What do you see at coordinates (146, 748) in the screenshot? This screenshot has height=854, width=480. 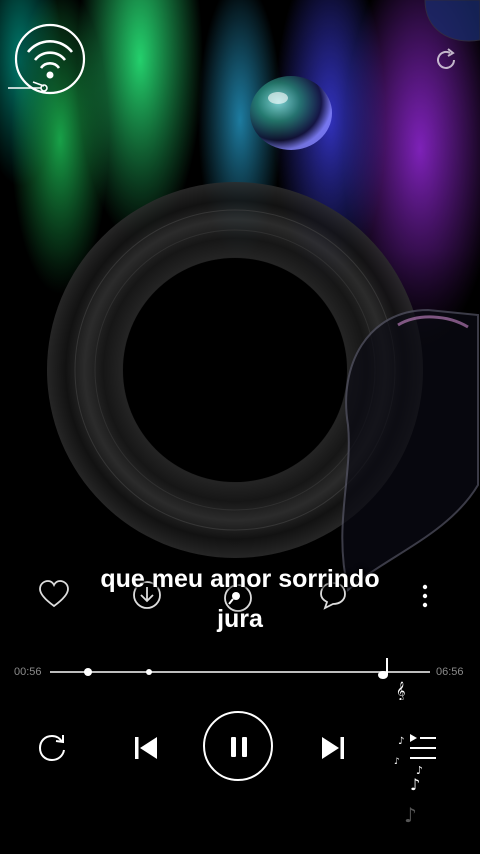 I see `skip-previous-icon` at bounding box center [146, 748].